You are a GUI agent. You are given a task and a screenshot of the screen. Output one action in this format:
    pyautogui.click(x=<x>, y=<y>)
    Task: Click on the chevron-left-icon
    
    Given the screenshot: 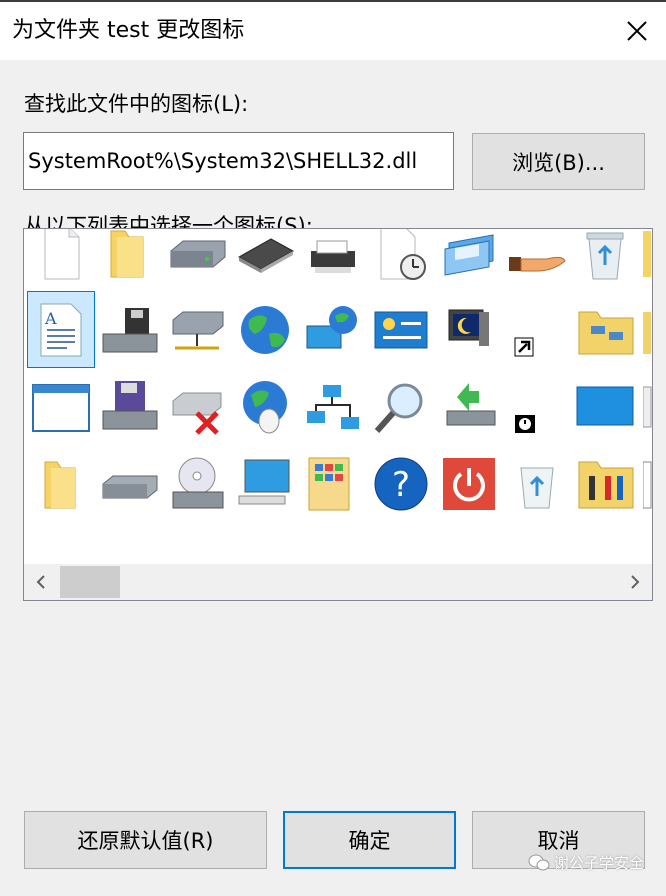 What is the action you would take?
    pyautogui.click(x=40, y=582)
    